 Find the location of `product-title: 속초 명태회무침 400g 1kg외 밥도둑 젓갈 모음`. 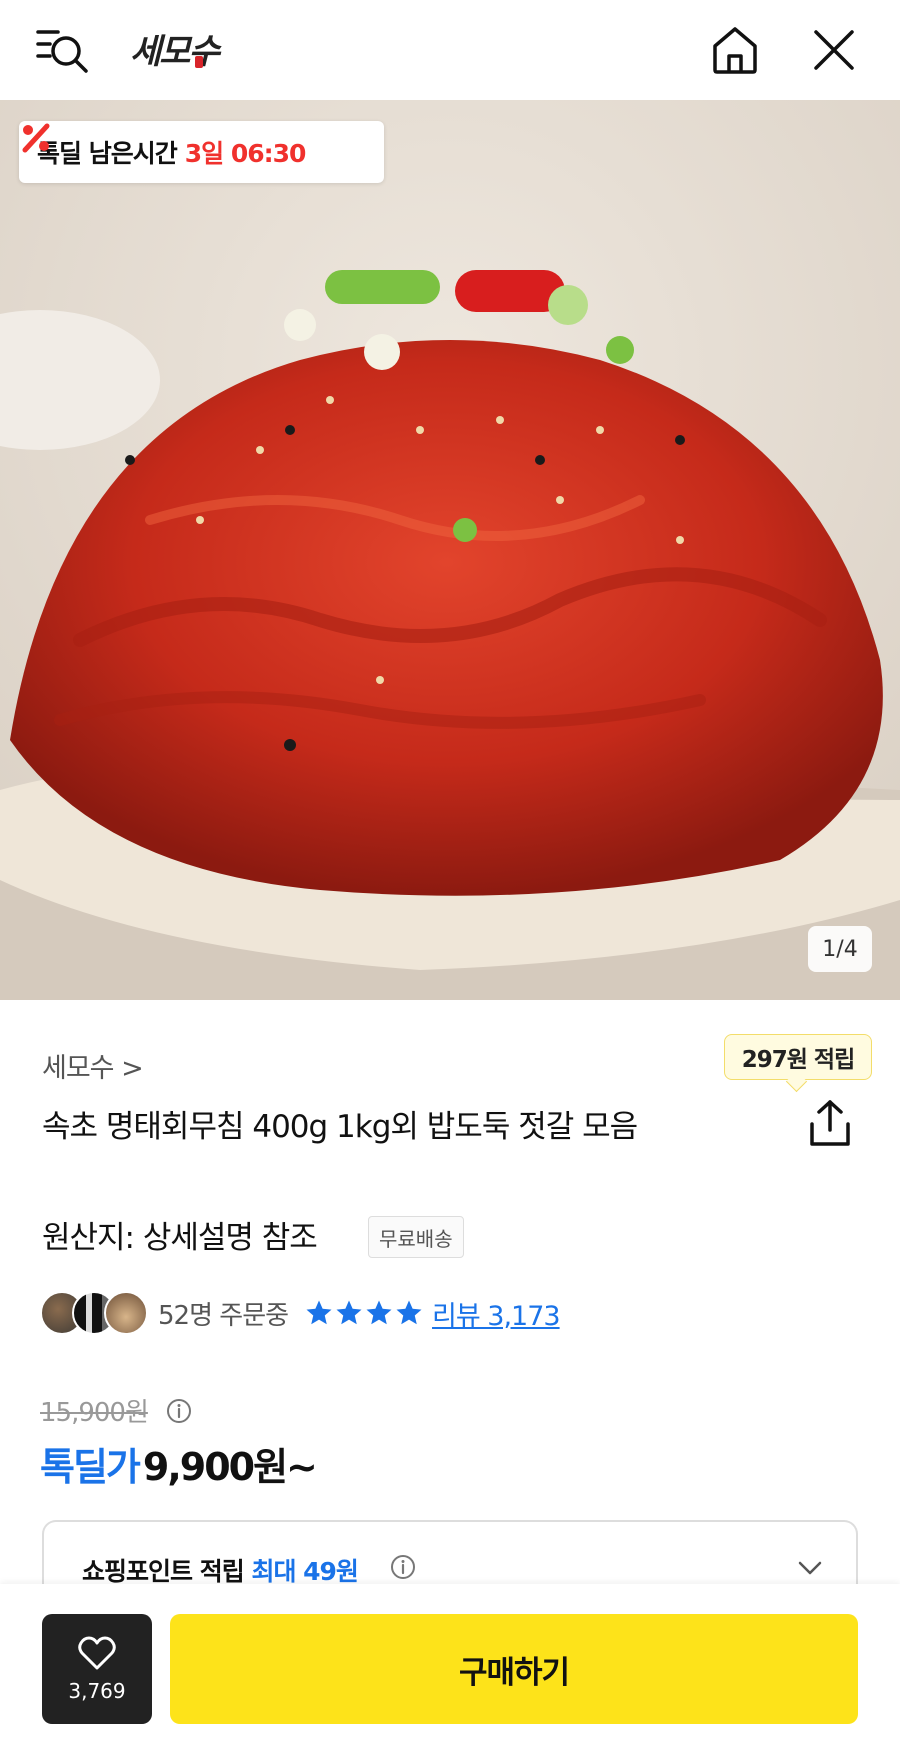

product-title: 속초 명태회무침 400g 1kg외 밥도둑 젓갈 모음 is located at coordinates (340, 1127).